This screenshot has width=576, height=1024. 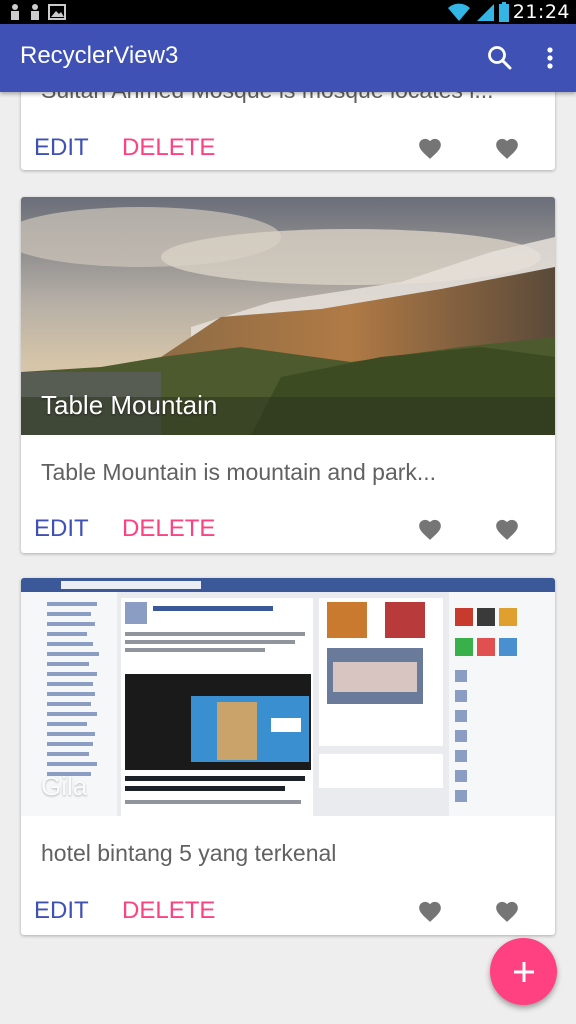 What do you see at coordinates (189, 853) in the screenshot?
I see `card-description: hotel bintang 5 yang terkenal` at bounding box center [189, 853].